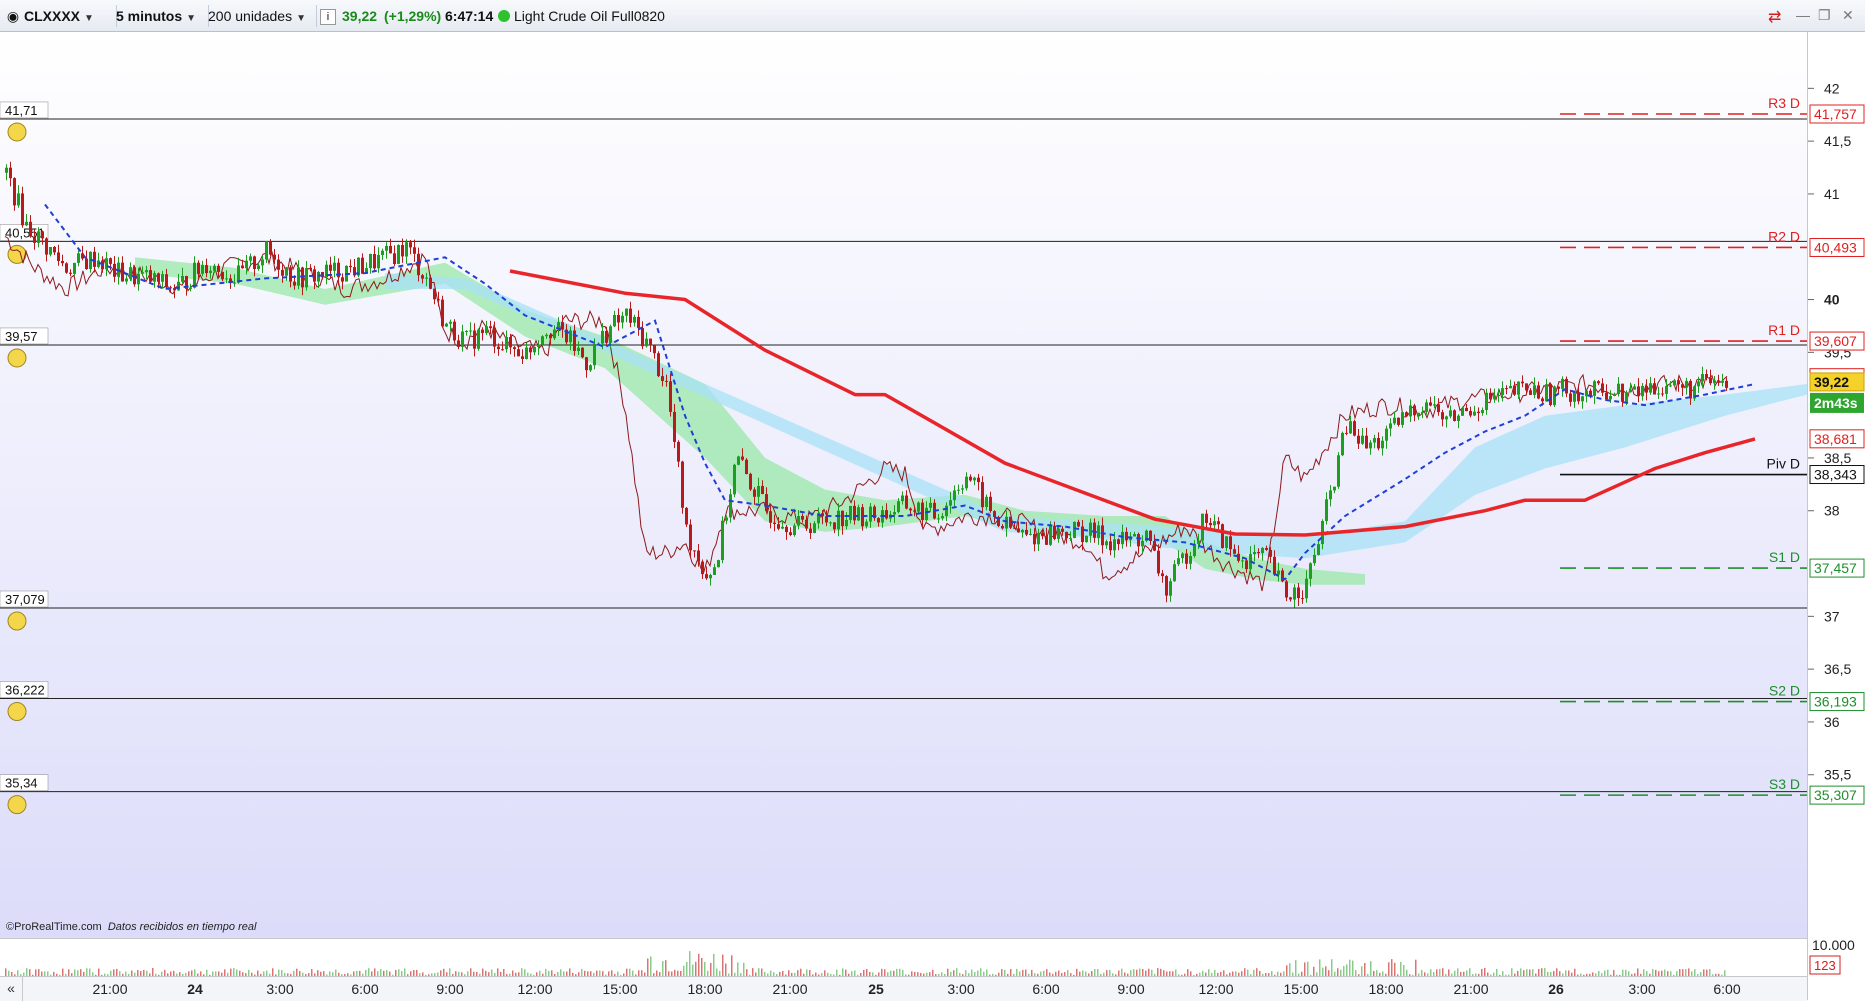 The width and height of the screenshot is (1865, 1001). Describe the element at coordinates (1803, 15) in the screenshot. I see `minimize-icon: —` at that location.